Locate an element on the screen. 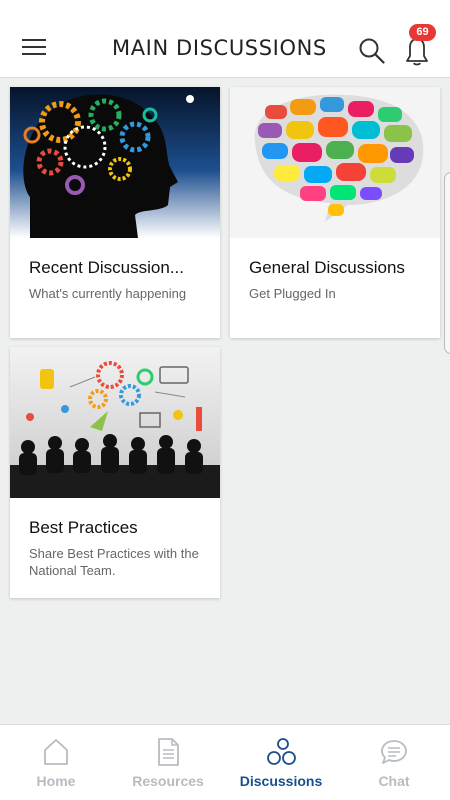 The image size is (450, 800). bubbles-icon is located at coordinates (281, 751).